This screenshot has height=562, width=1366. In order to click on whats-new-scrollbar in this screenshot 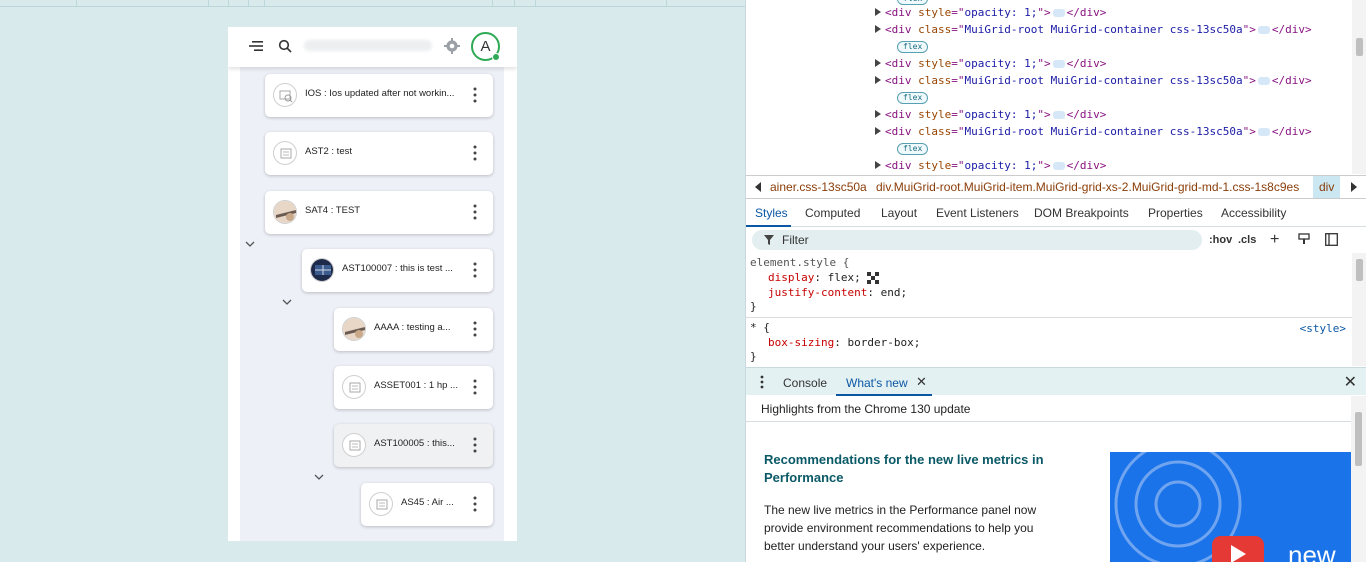, I will do `click(1358, 479)`.